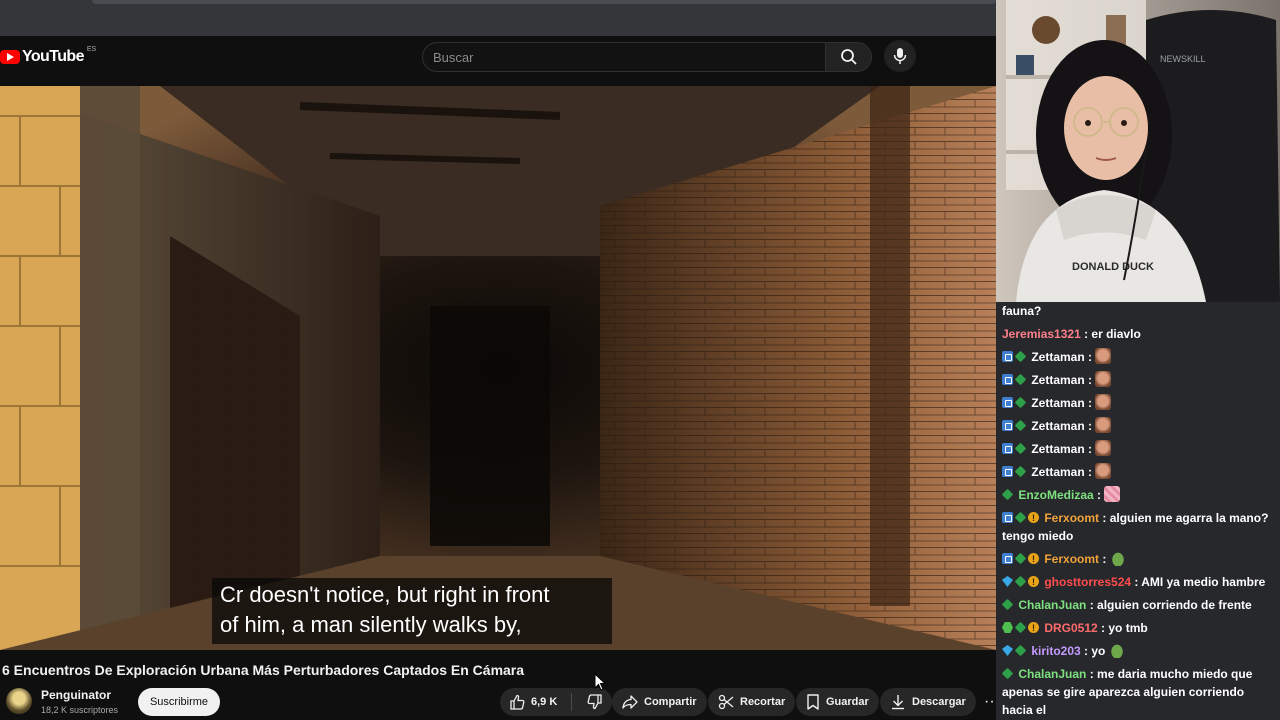 The height and width of the screenshot is (720, 1280). Describe the element at coordinates (10, 57) in the screenshot. I see `youtube-play-icon` at that location.